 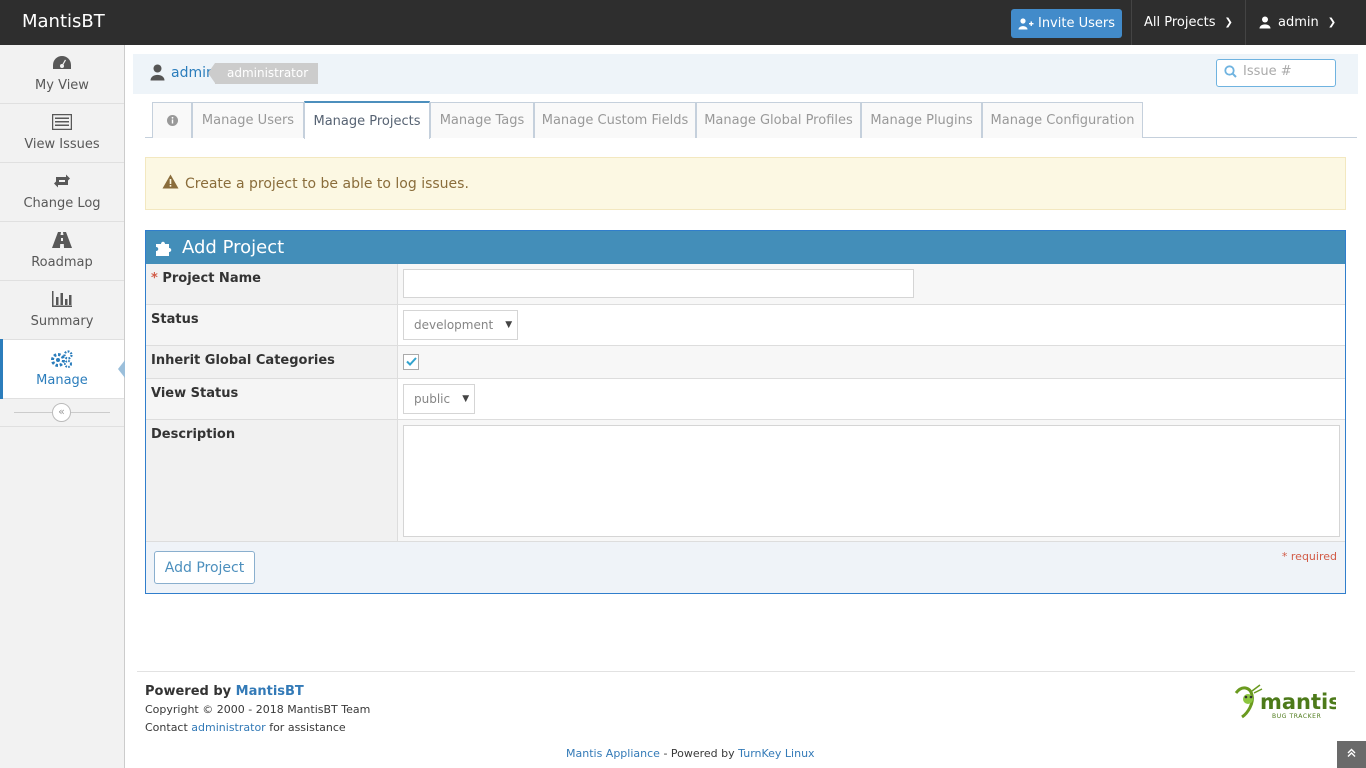 I want to click on tab-manage-projects: Manage Projects, so click(x=367, y=120).